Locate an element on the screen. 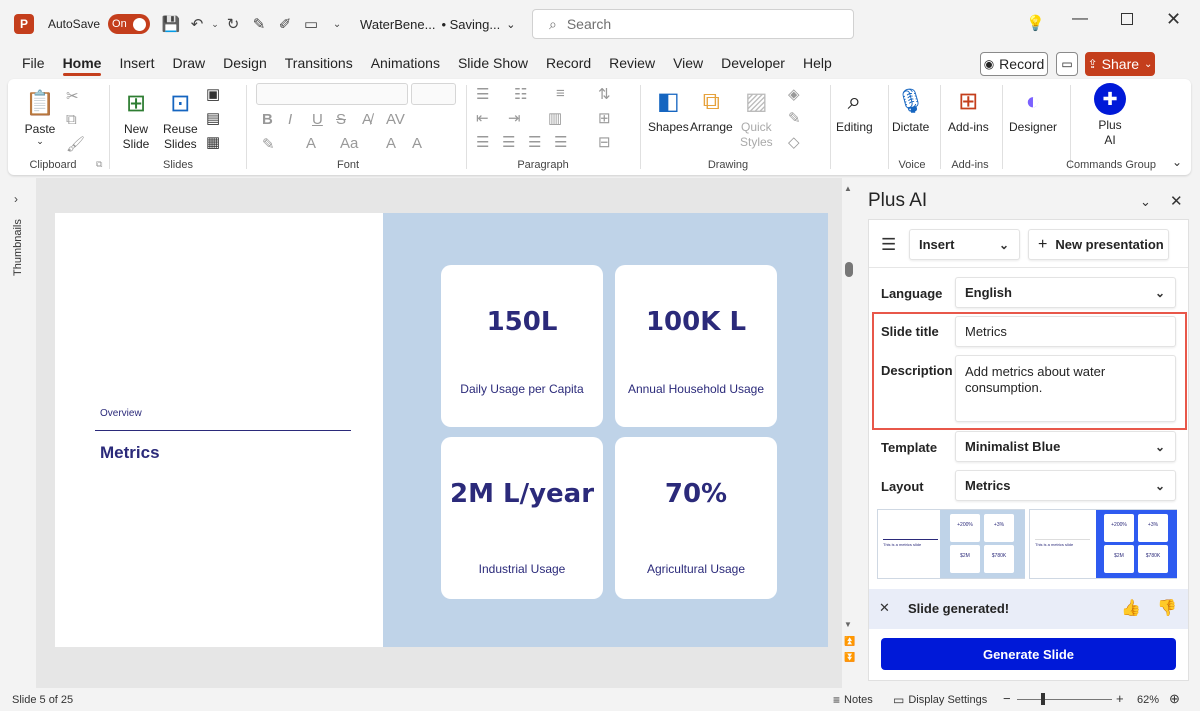  autosave-toggle: On is located at coordinates (129, 24).